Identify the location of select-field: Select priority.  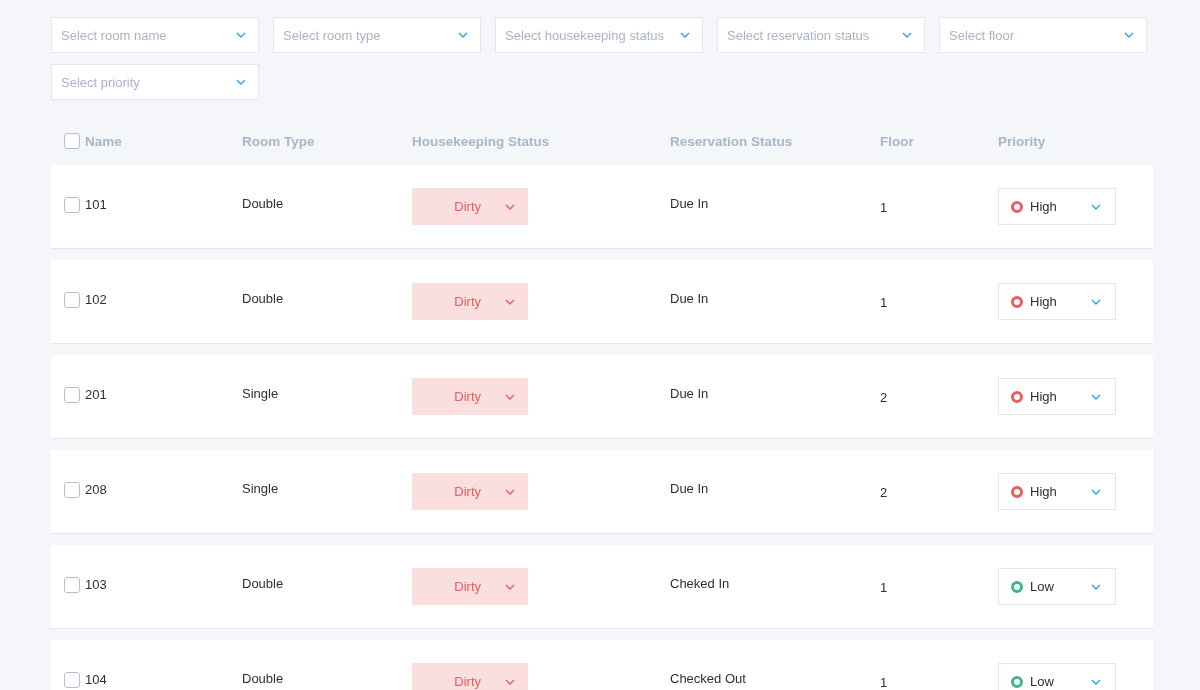
(155, 82).